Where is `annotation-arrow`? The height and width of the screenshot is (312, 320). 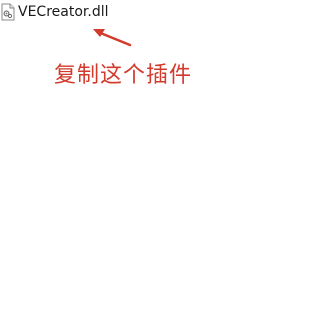
annotation-arrow is located at coordinates (112, 38).